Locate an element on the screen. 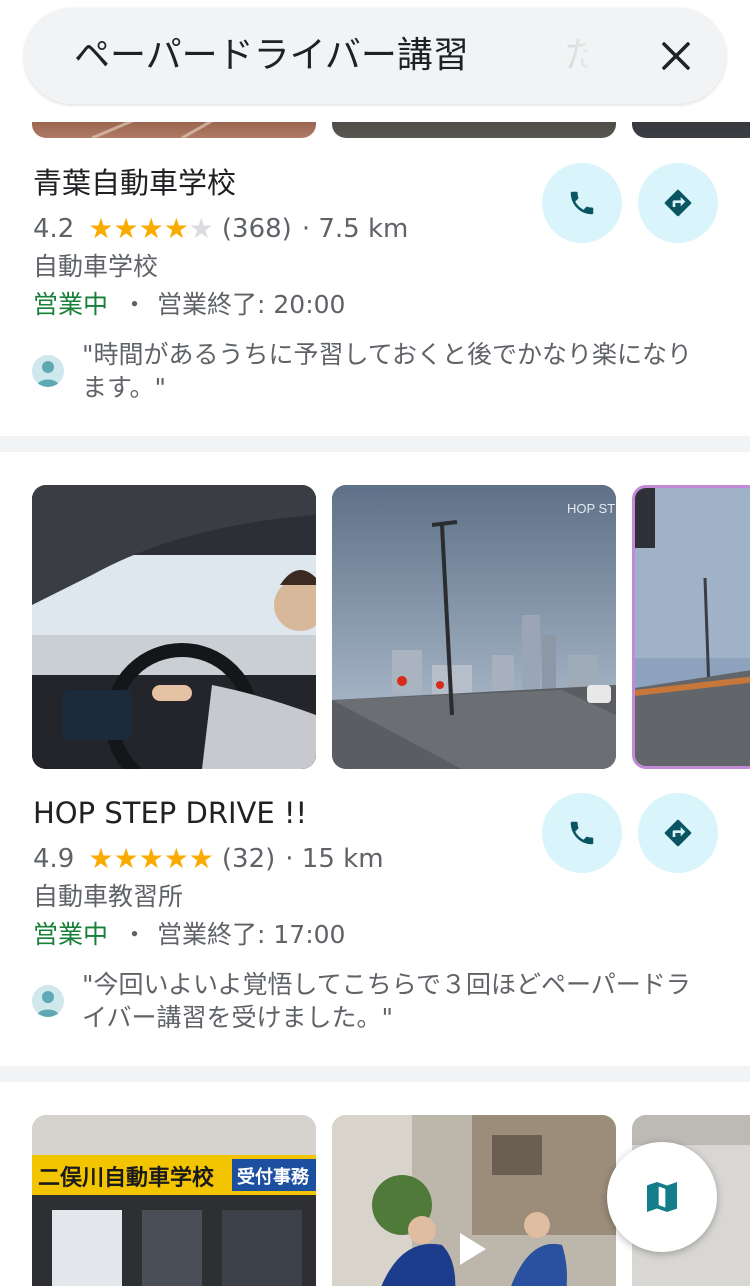  result-2-call-button is located at coordinates (582, 833).